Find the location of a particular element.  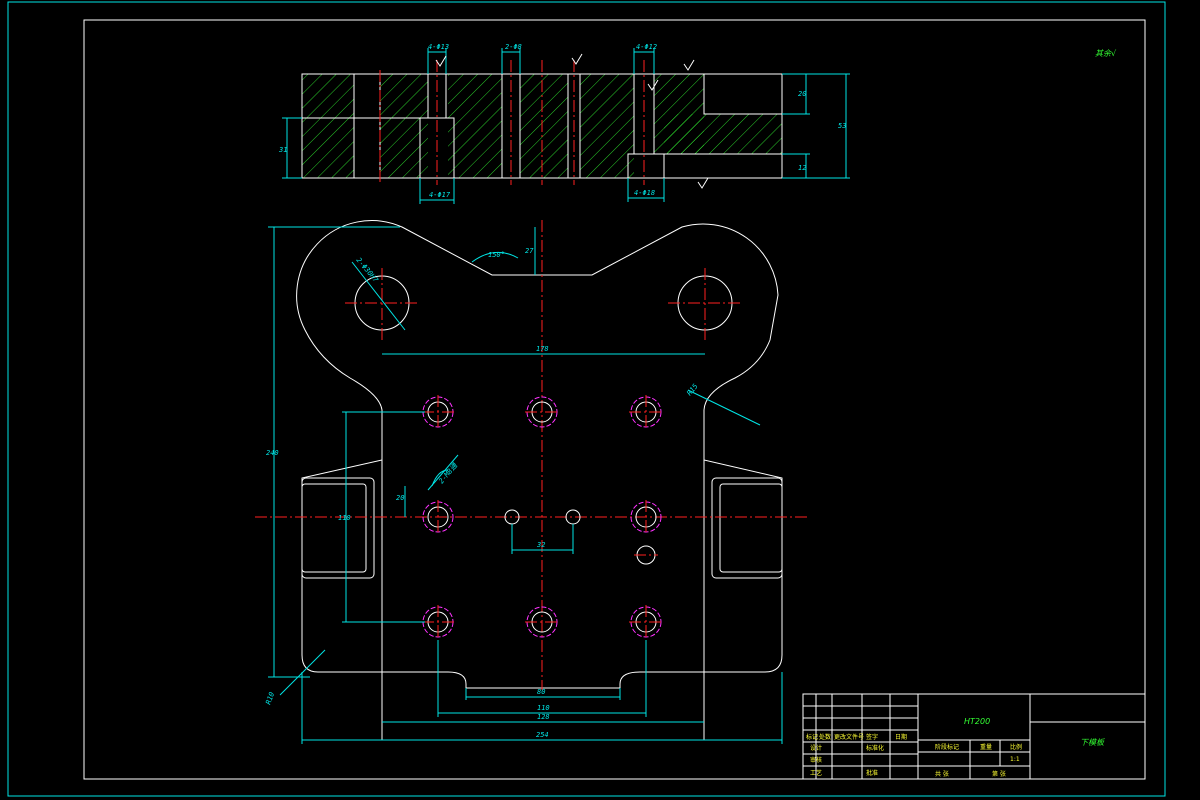

dim-top-mid-text: 2-Φ8 is located at coordinates (513, 47).